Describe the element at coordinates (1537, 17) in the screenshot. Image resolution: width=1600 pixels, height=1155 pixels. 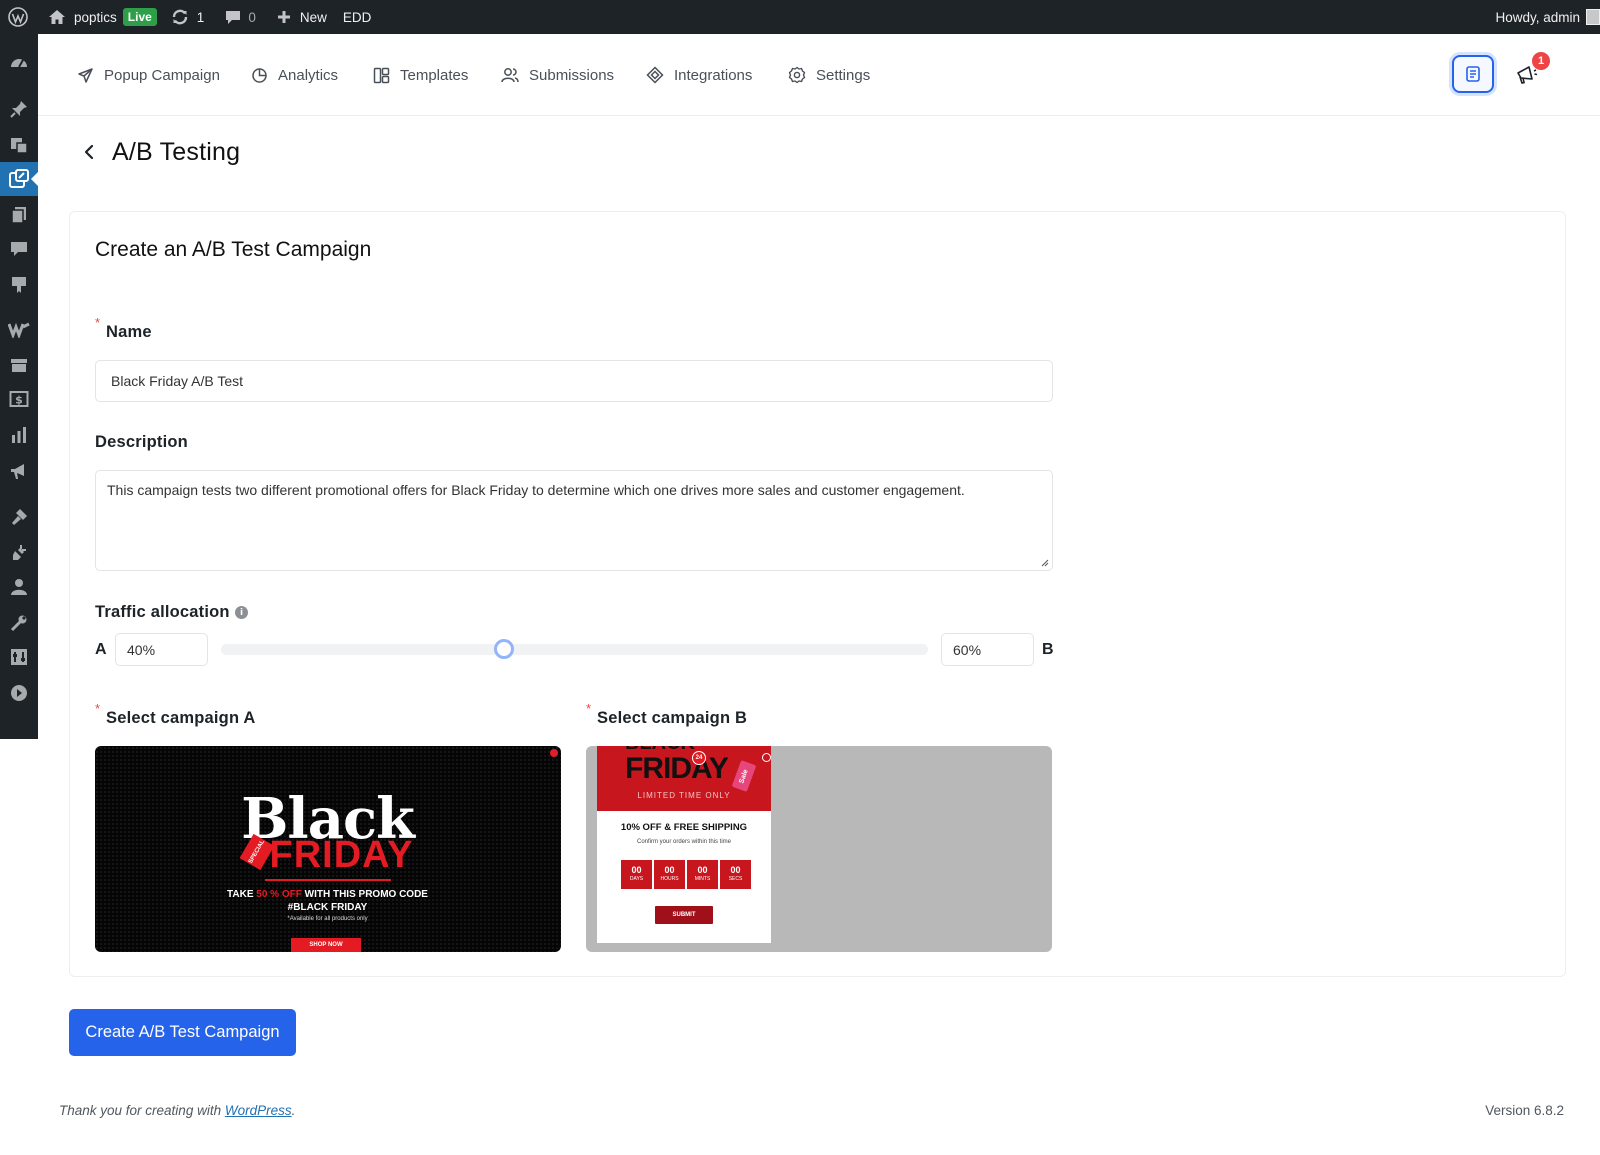
I see `greeting: Howdy, admin` at that location.